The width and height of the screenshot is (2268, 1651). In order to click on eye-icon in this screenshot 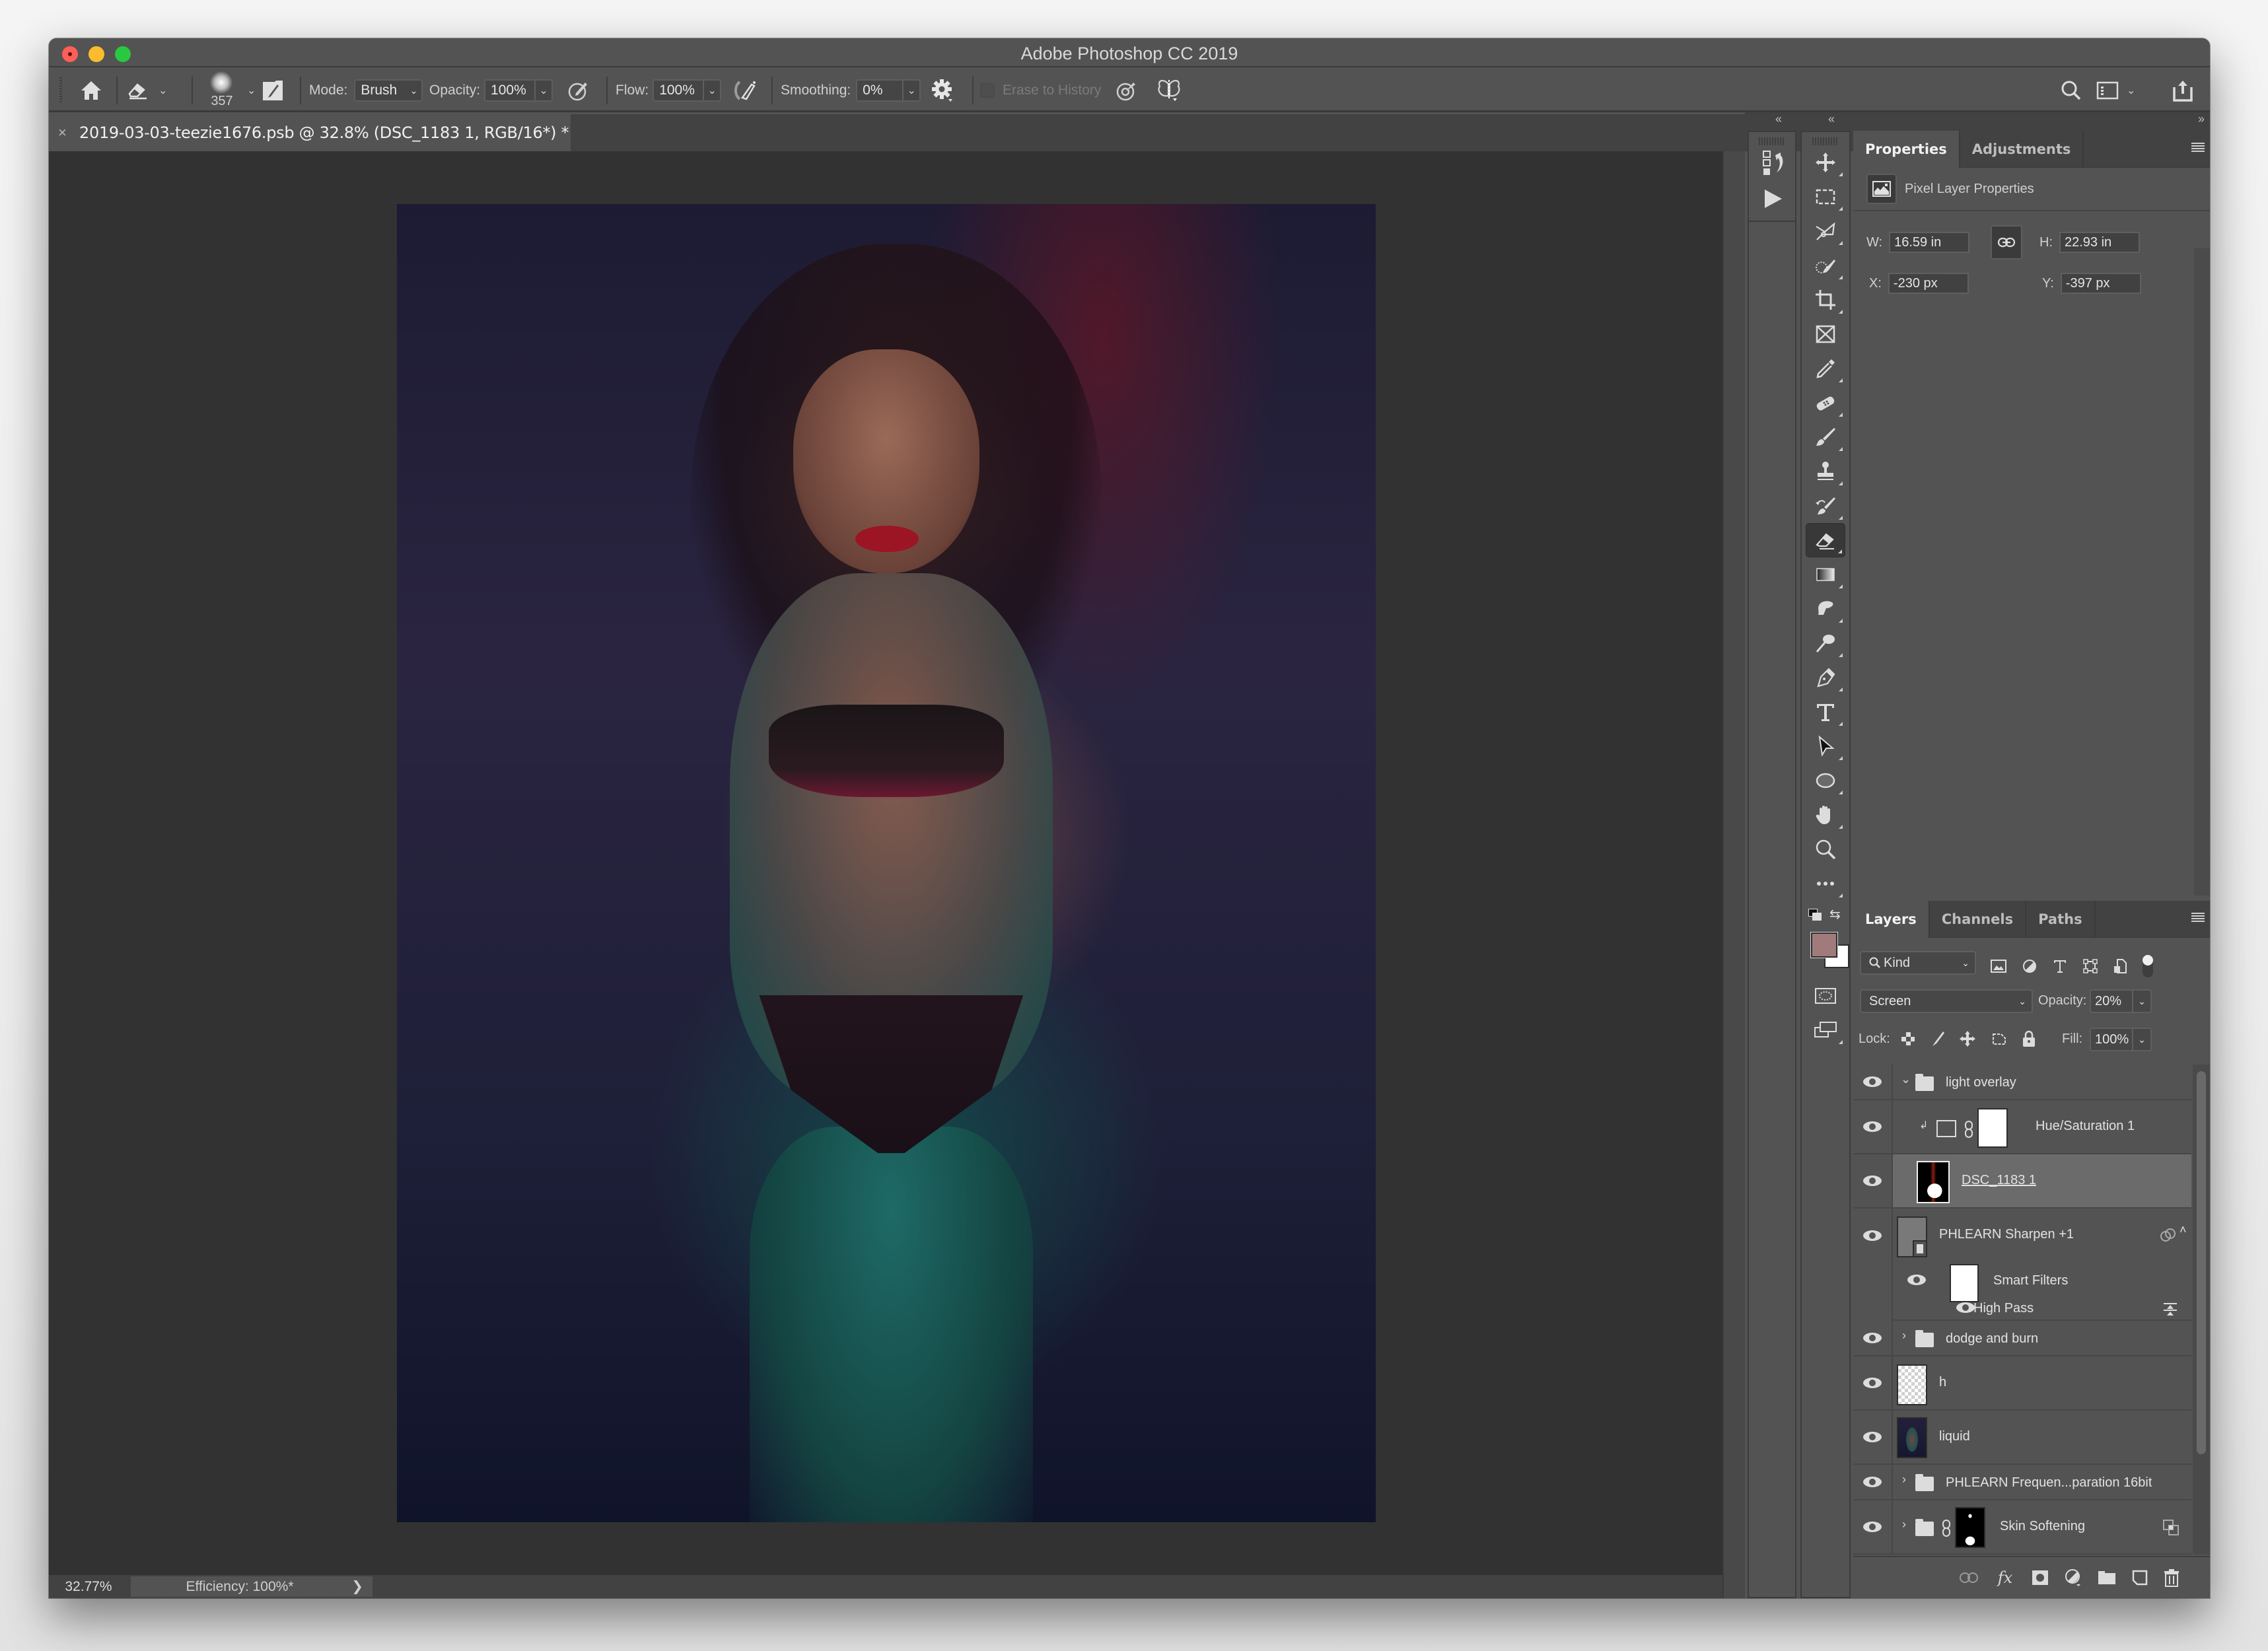, I will do `click(1916, 1280)`.